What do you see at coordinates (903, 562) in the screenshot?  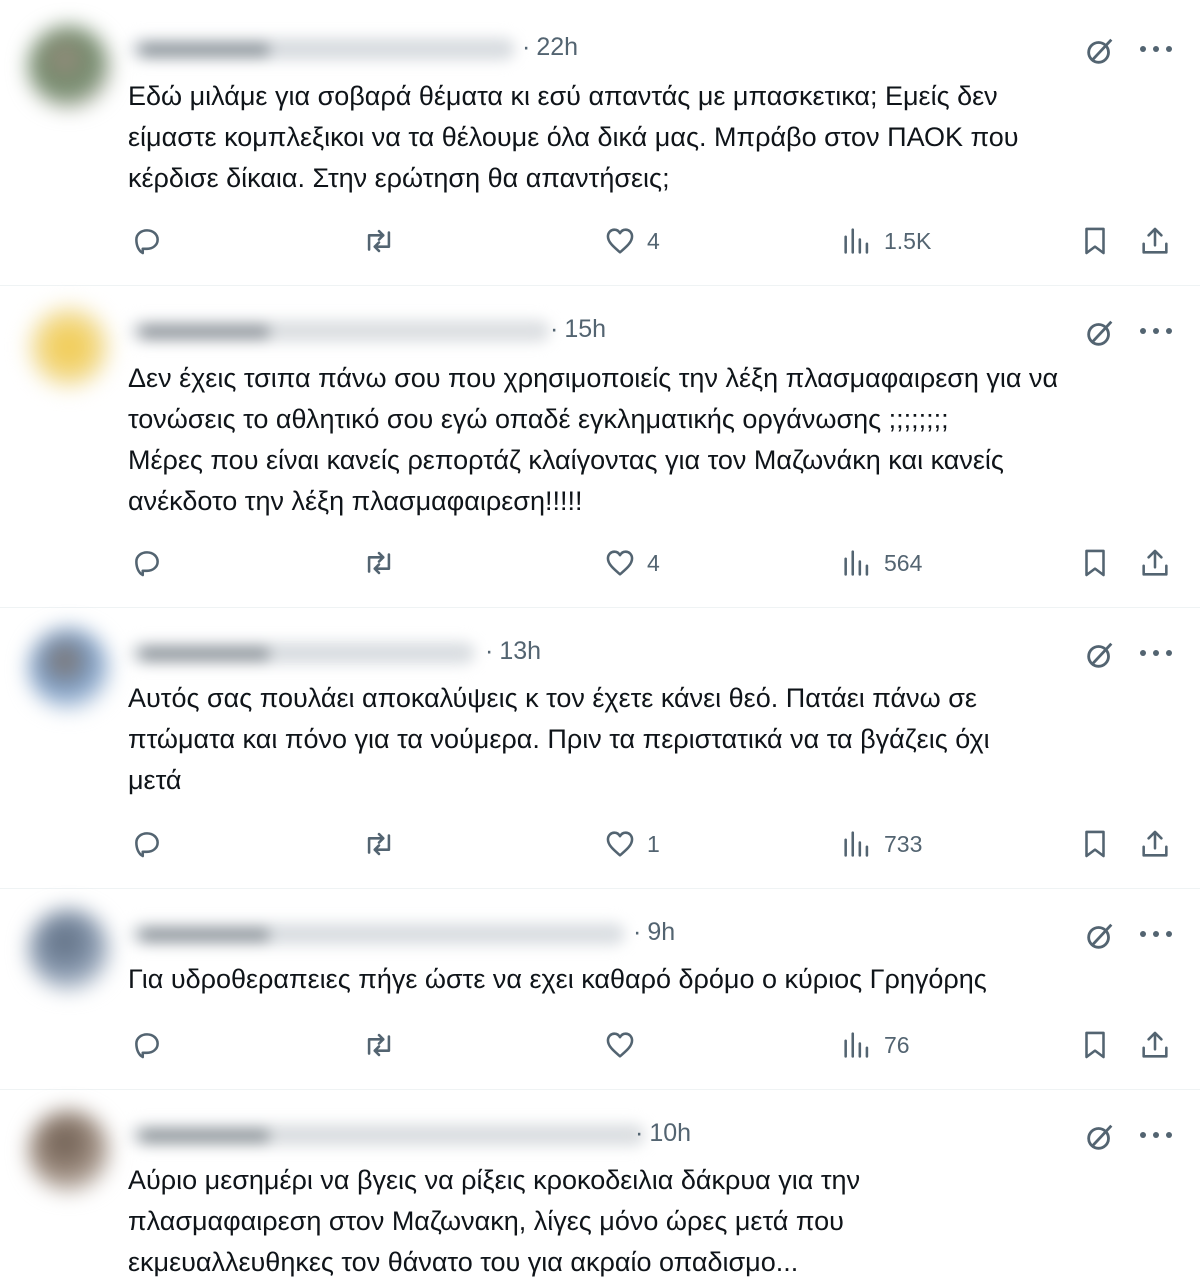 I see `view-count: 564` at bounding box center [903, 562].